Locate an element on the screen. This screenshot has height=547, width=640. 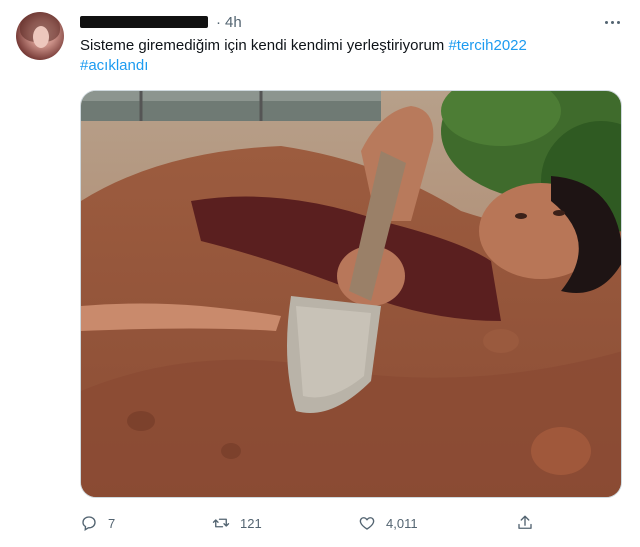
retweet-button: 121 is located at coordinates (237, 523).